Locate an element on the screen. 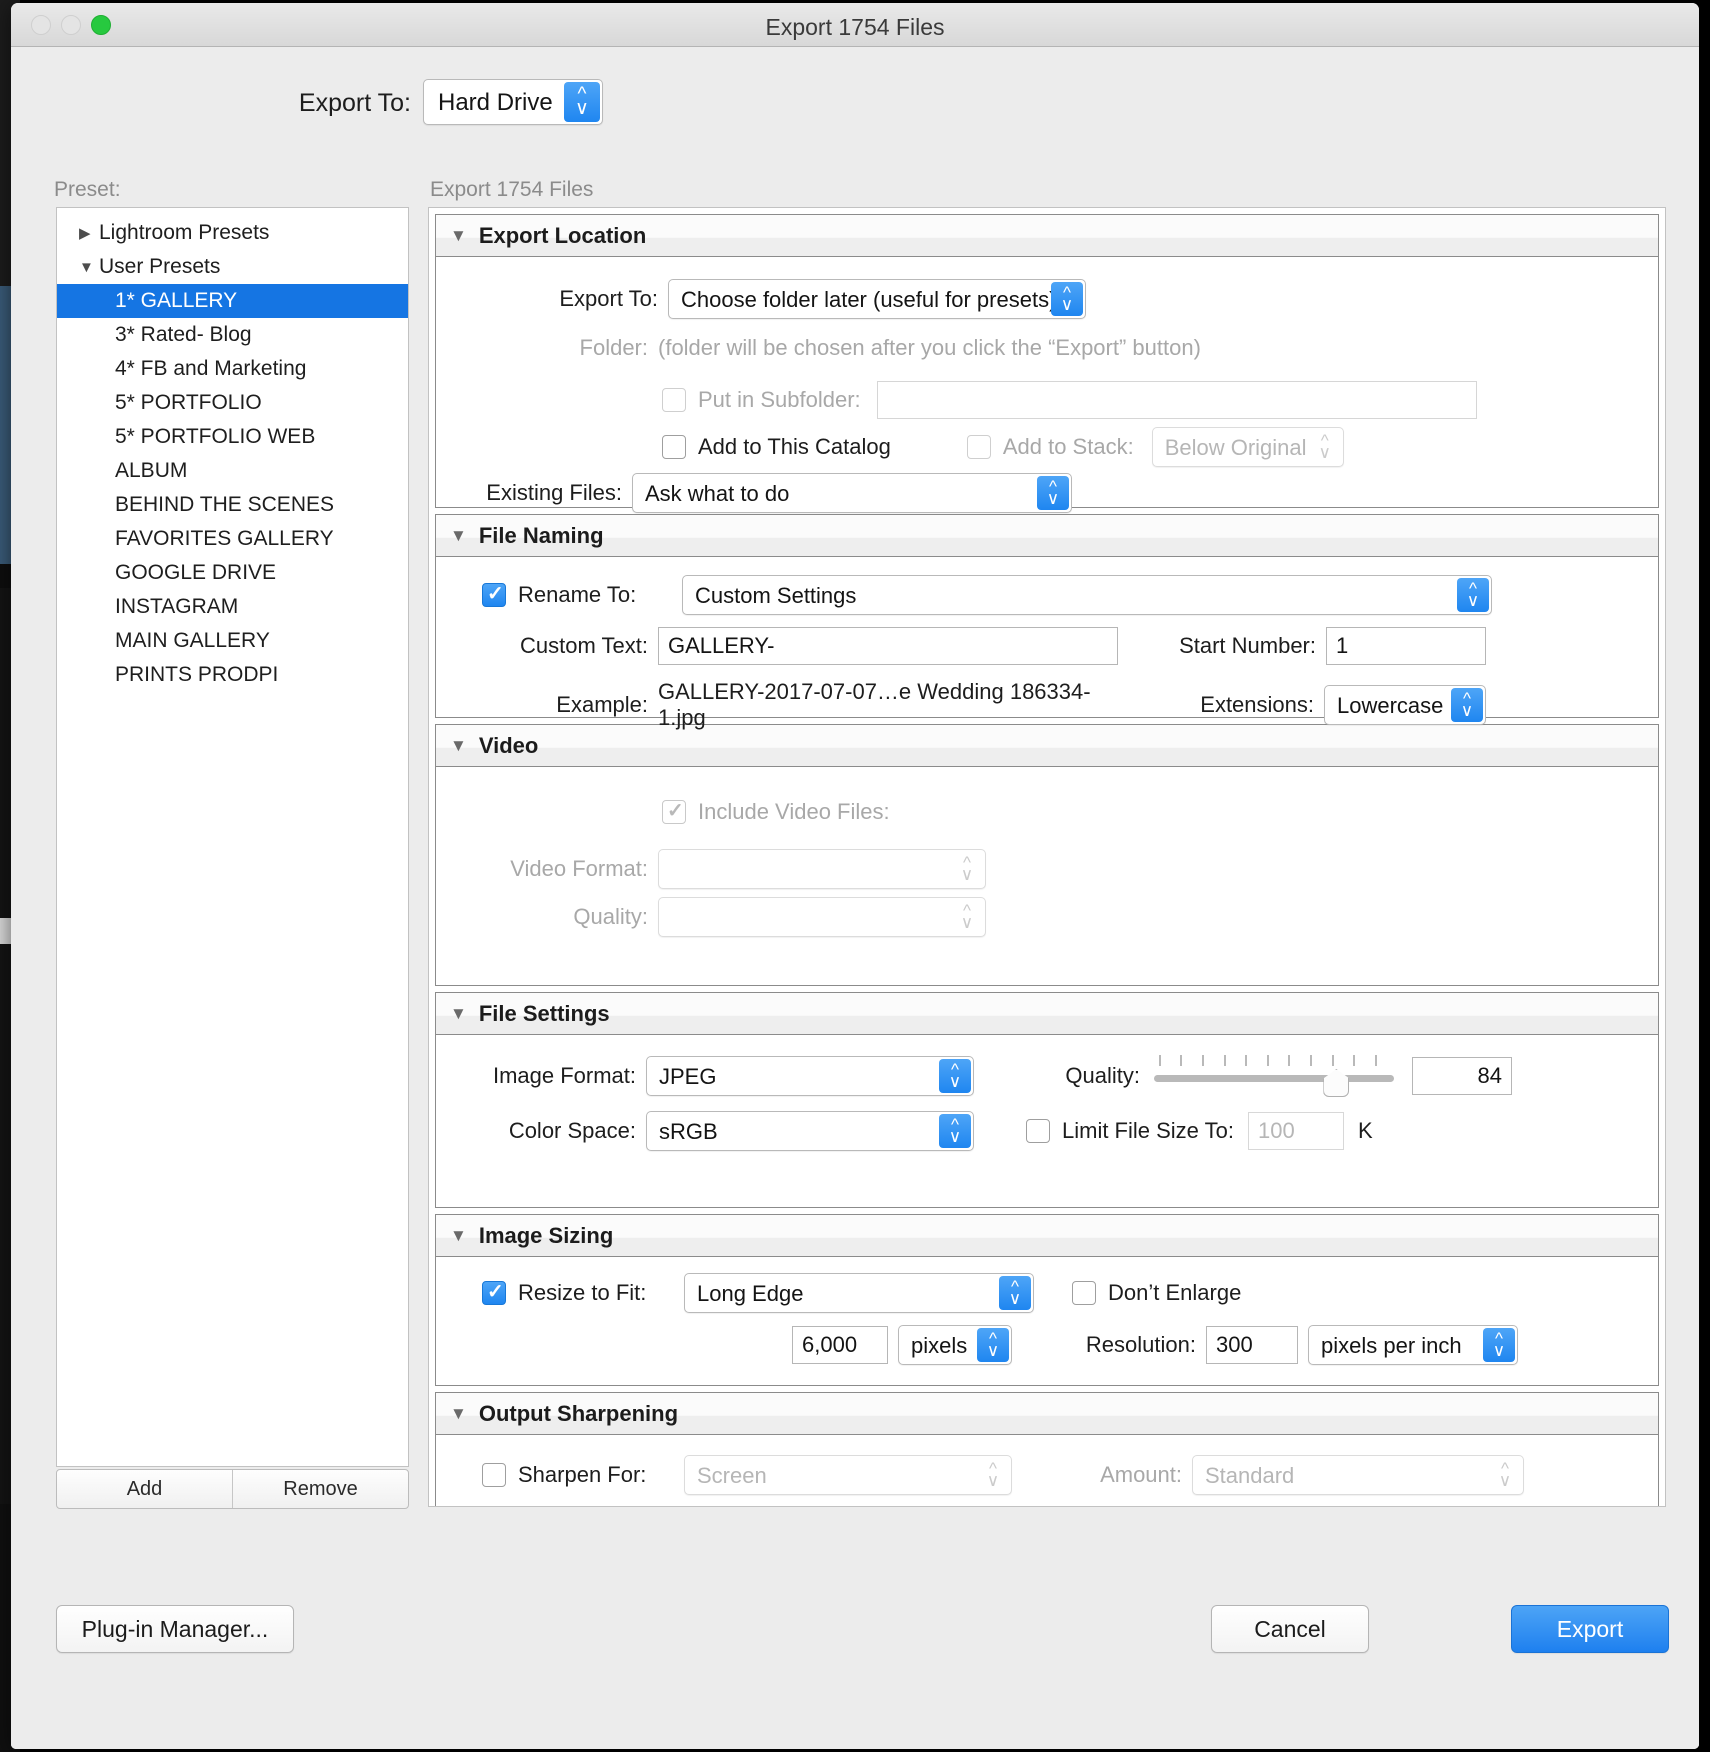 This screenshot has width=1710, height=1752. preset-item-label: INSTAGRAM is located at coordinates (177, 606).